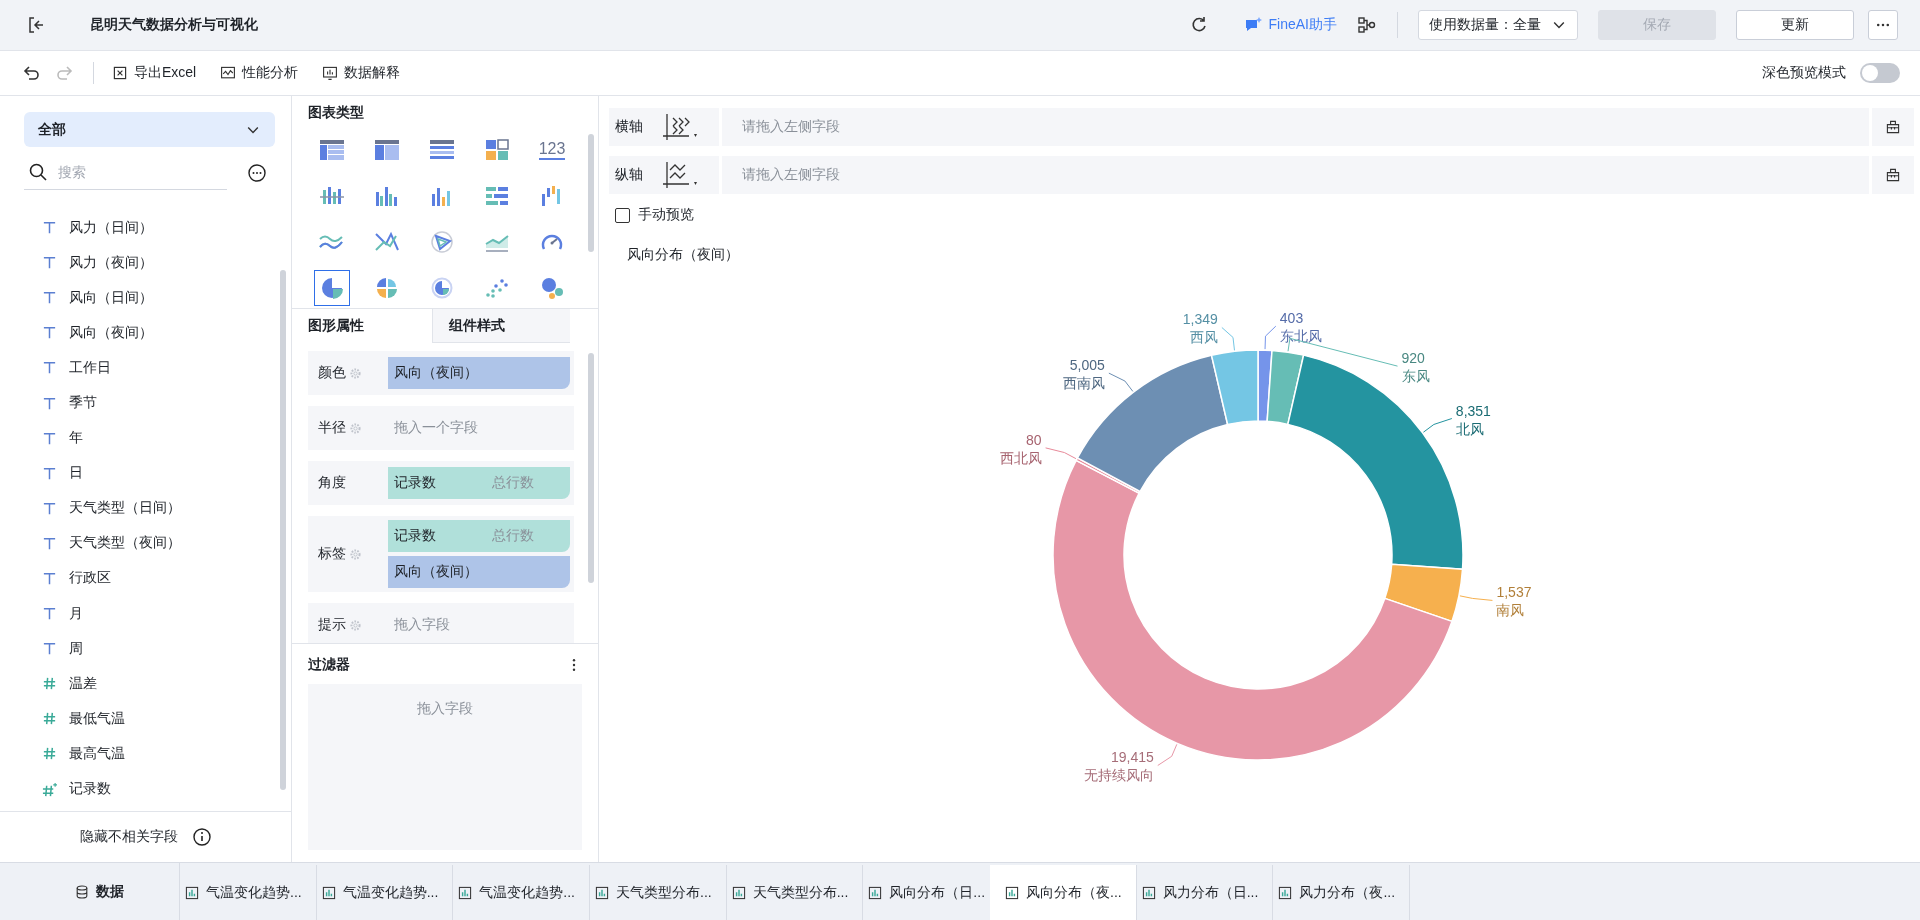  Describe the element at coordinates (1034, 439) in the screenshot. I see `slice-value-label: 80` at that location.